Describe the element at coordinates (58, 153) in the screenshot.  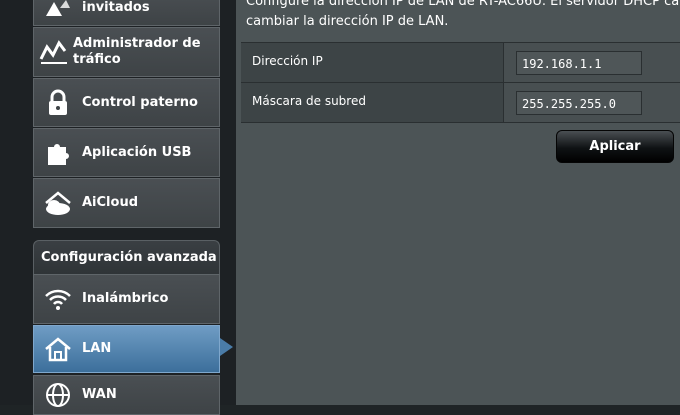
I see `puzzle-icon` at that location.